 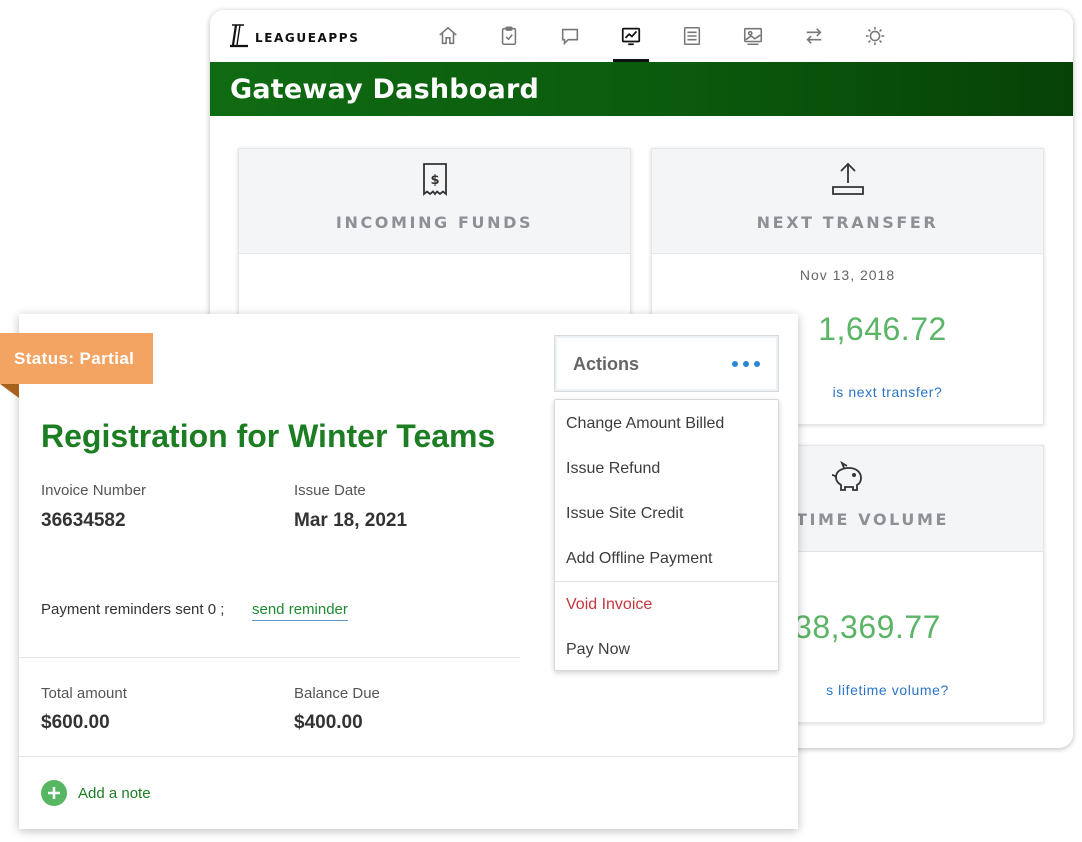 I want to click on plus-circle-icon, so click(x=54, y=793).